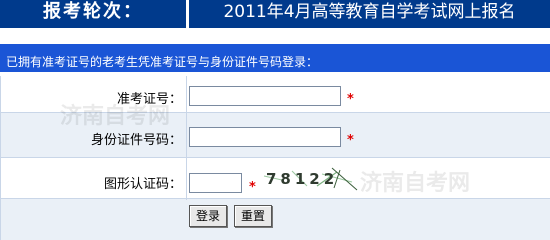 The image size is (550, 240). What do you see at coordinates (265, 137) in the screenshot?
I see `id-number-input` at bounding box center [265, 137].